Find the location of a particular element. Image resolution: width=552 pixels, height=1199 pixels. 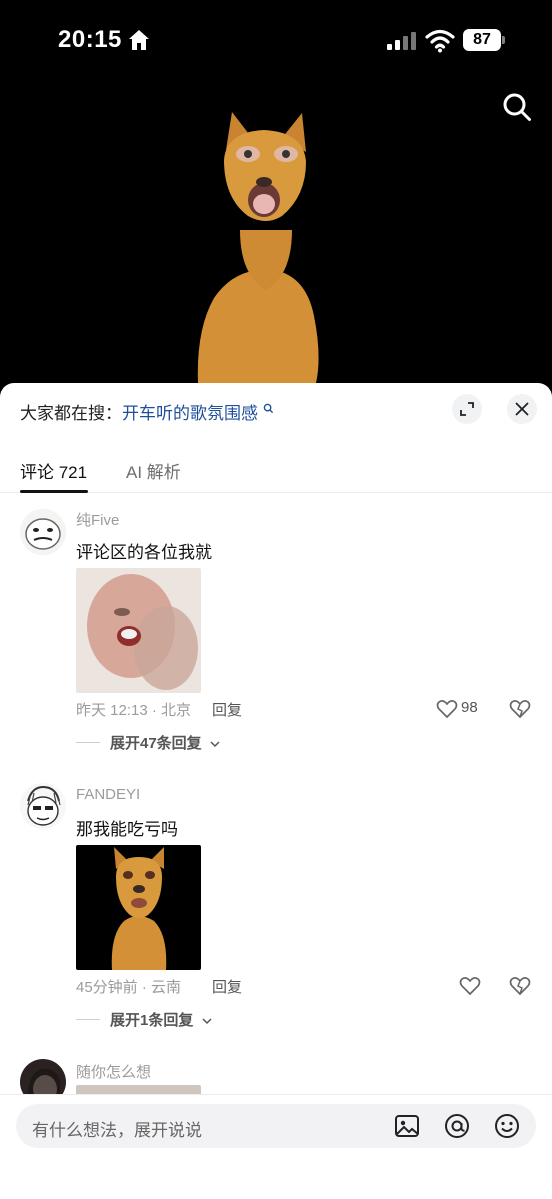

username: FANDEYI is located at coordinates (108, 794).